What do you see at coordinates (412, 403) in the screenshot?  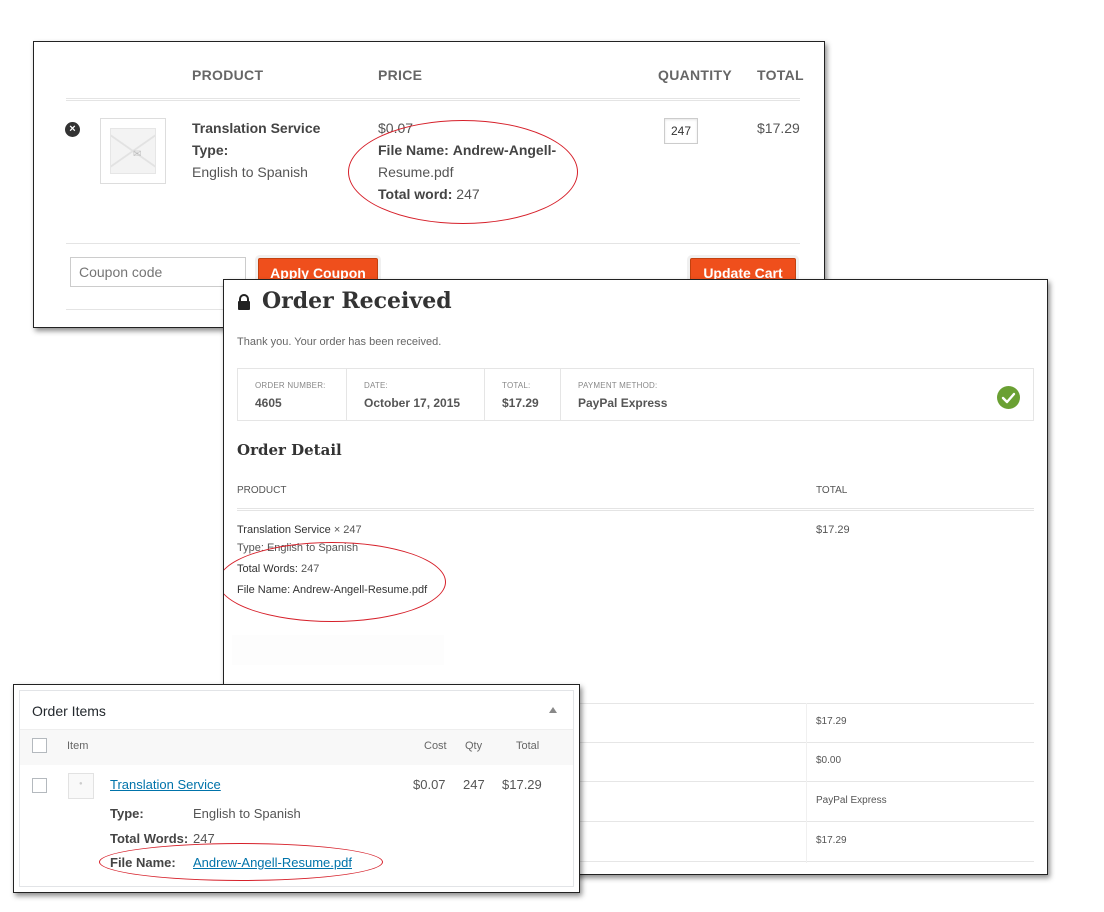 I see `date-value: October 17, 2015` at bounding box center [412, 403].